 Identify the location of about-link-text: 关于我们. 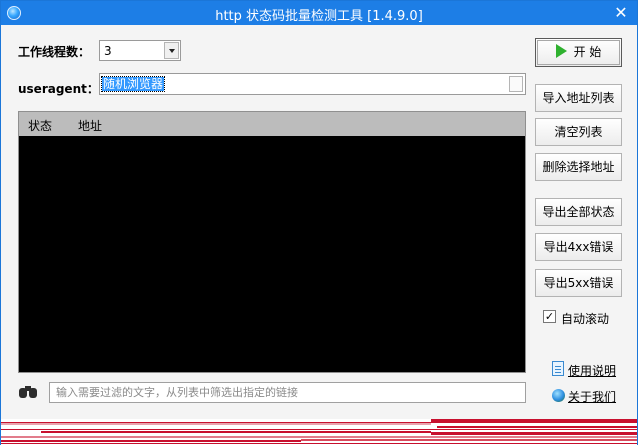
(592, 396).